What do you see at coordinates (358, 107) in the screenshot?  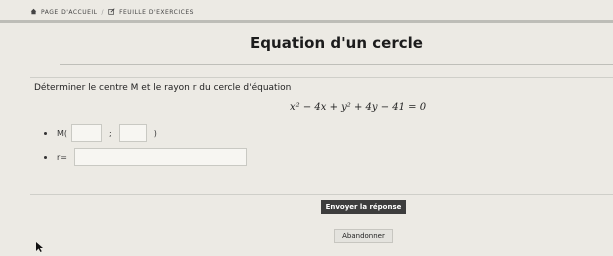 I see `circle-equation: x² − 4x + y² + 4y − 41 = 0` at bounding box center [358, 107].